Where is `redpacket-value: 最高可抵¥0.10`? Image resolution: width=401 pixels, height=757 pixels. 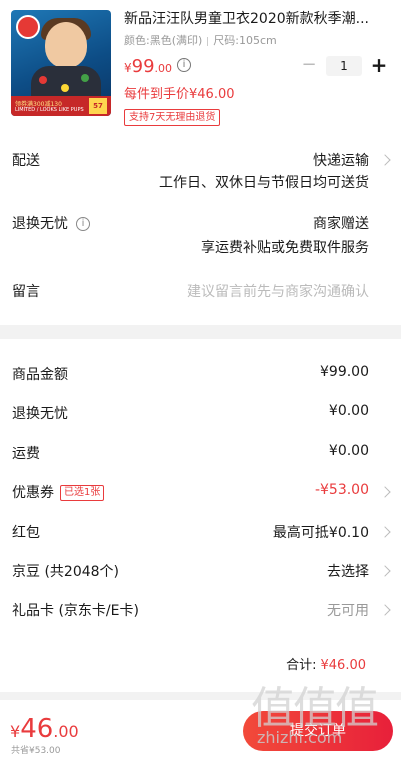
redpacket-value: 最高可抵¥0.10 is located at coordinates (320, 533).